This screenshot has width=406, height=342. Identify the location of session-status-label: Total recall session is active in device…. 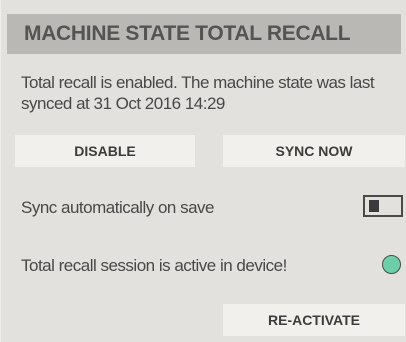
(154, 265).